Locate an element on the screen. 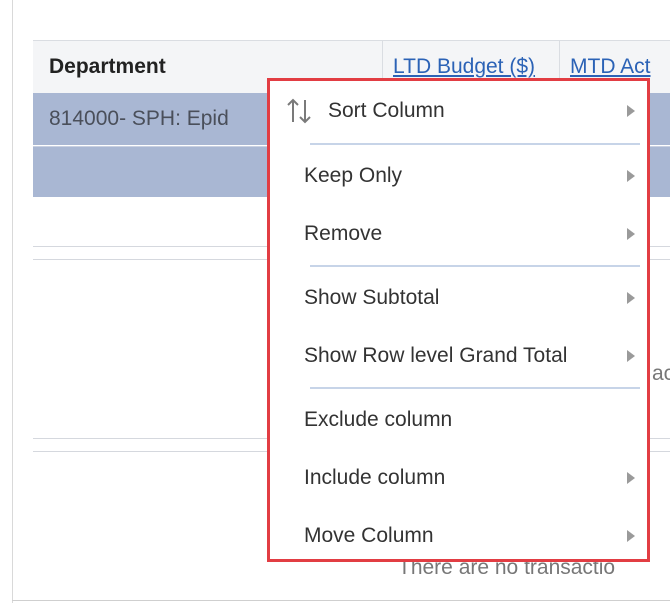 This screenshot has width=670, height=603. menu-item-label: Show Subtotal is located at coordinates (372, 297).